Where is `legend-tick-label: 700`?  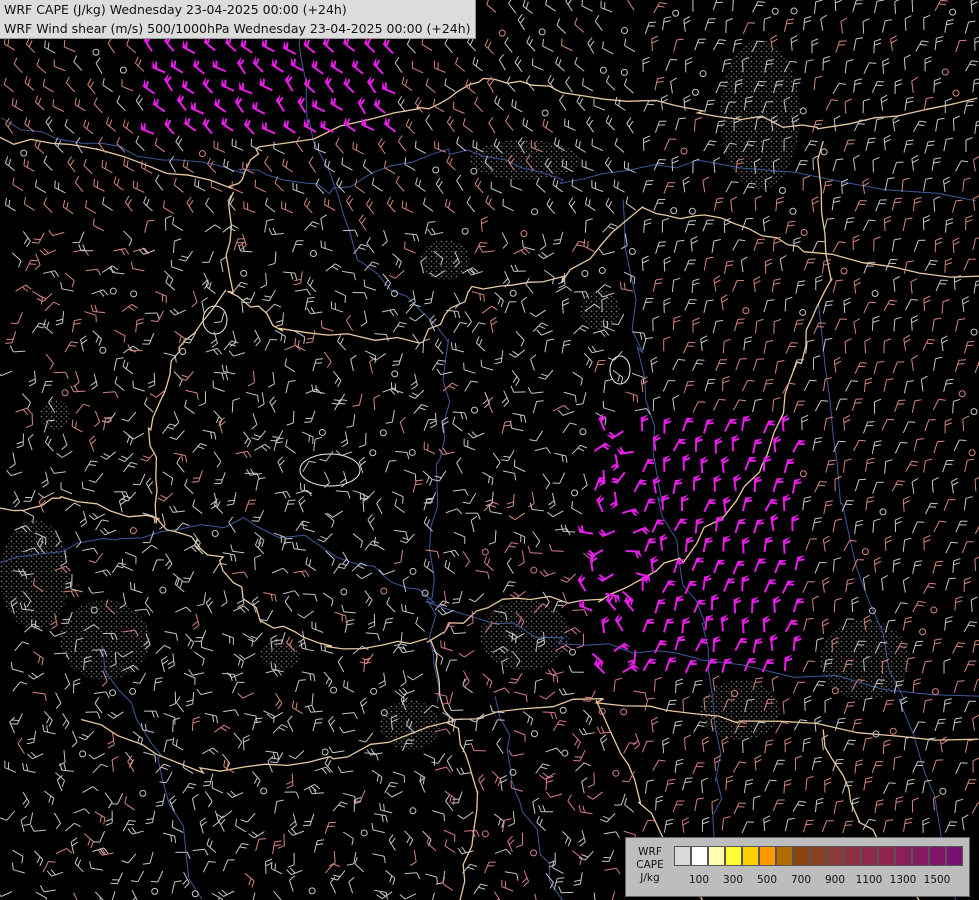 legend-tick-label: 700 is located at coordinates (801, 880).